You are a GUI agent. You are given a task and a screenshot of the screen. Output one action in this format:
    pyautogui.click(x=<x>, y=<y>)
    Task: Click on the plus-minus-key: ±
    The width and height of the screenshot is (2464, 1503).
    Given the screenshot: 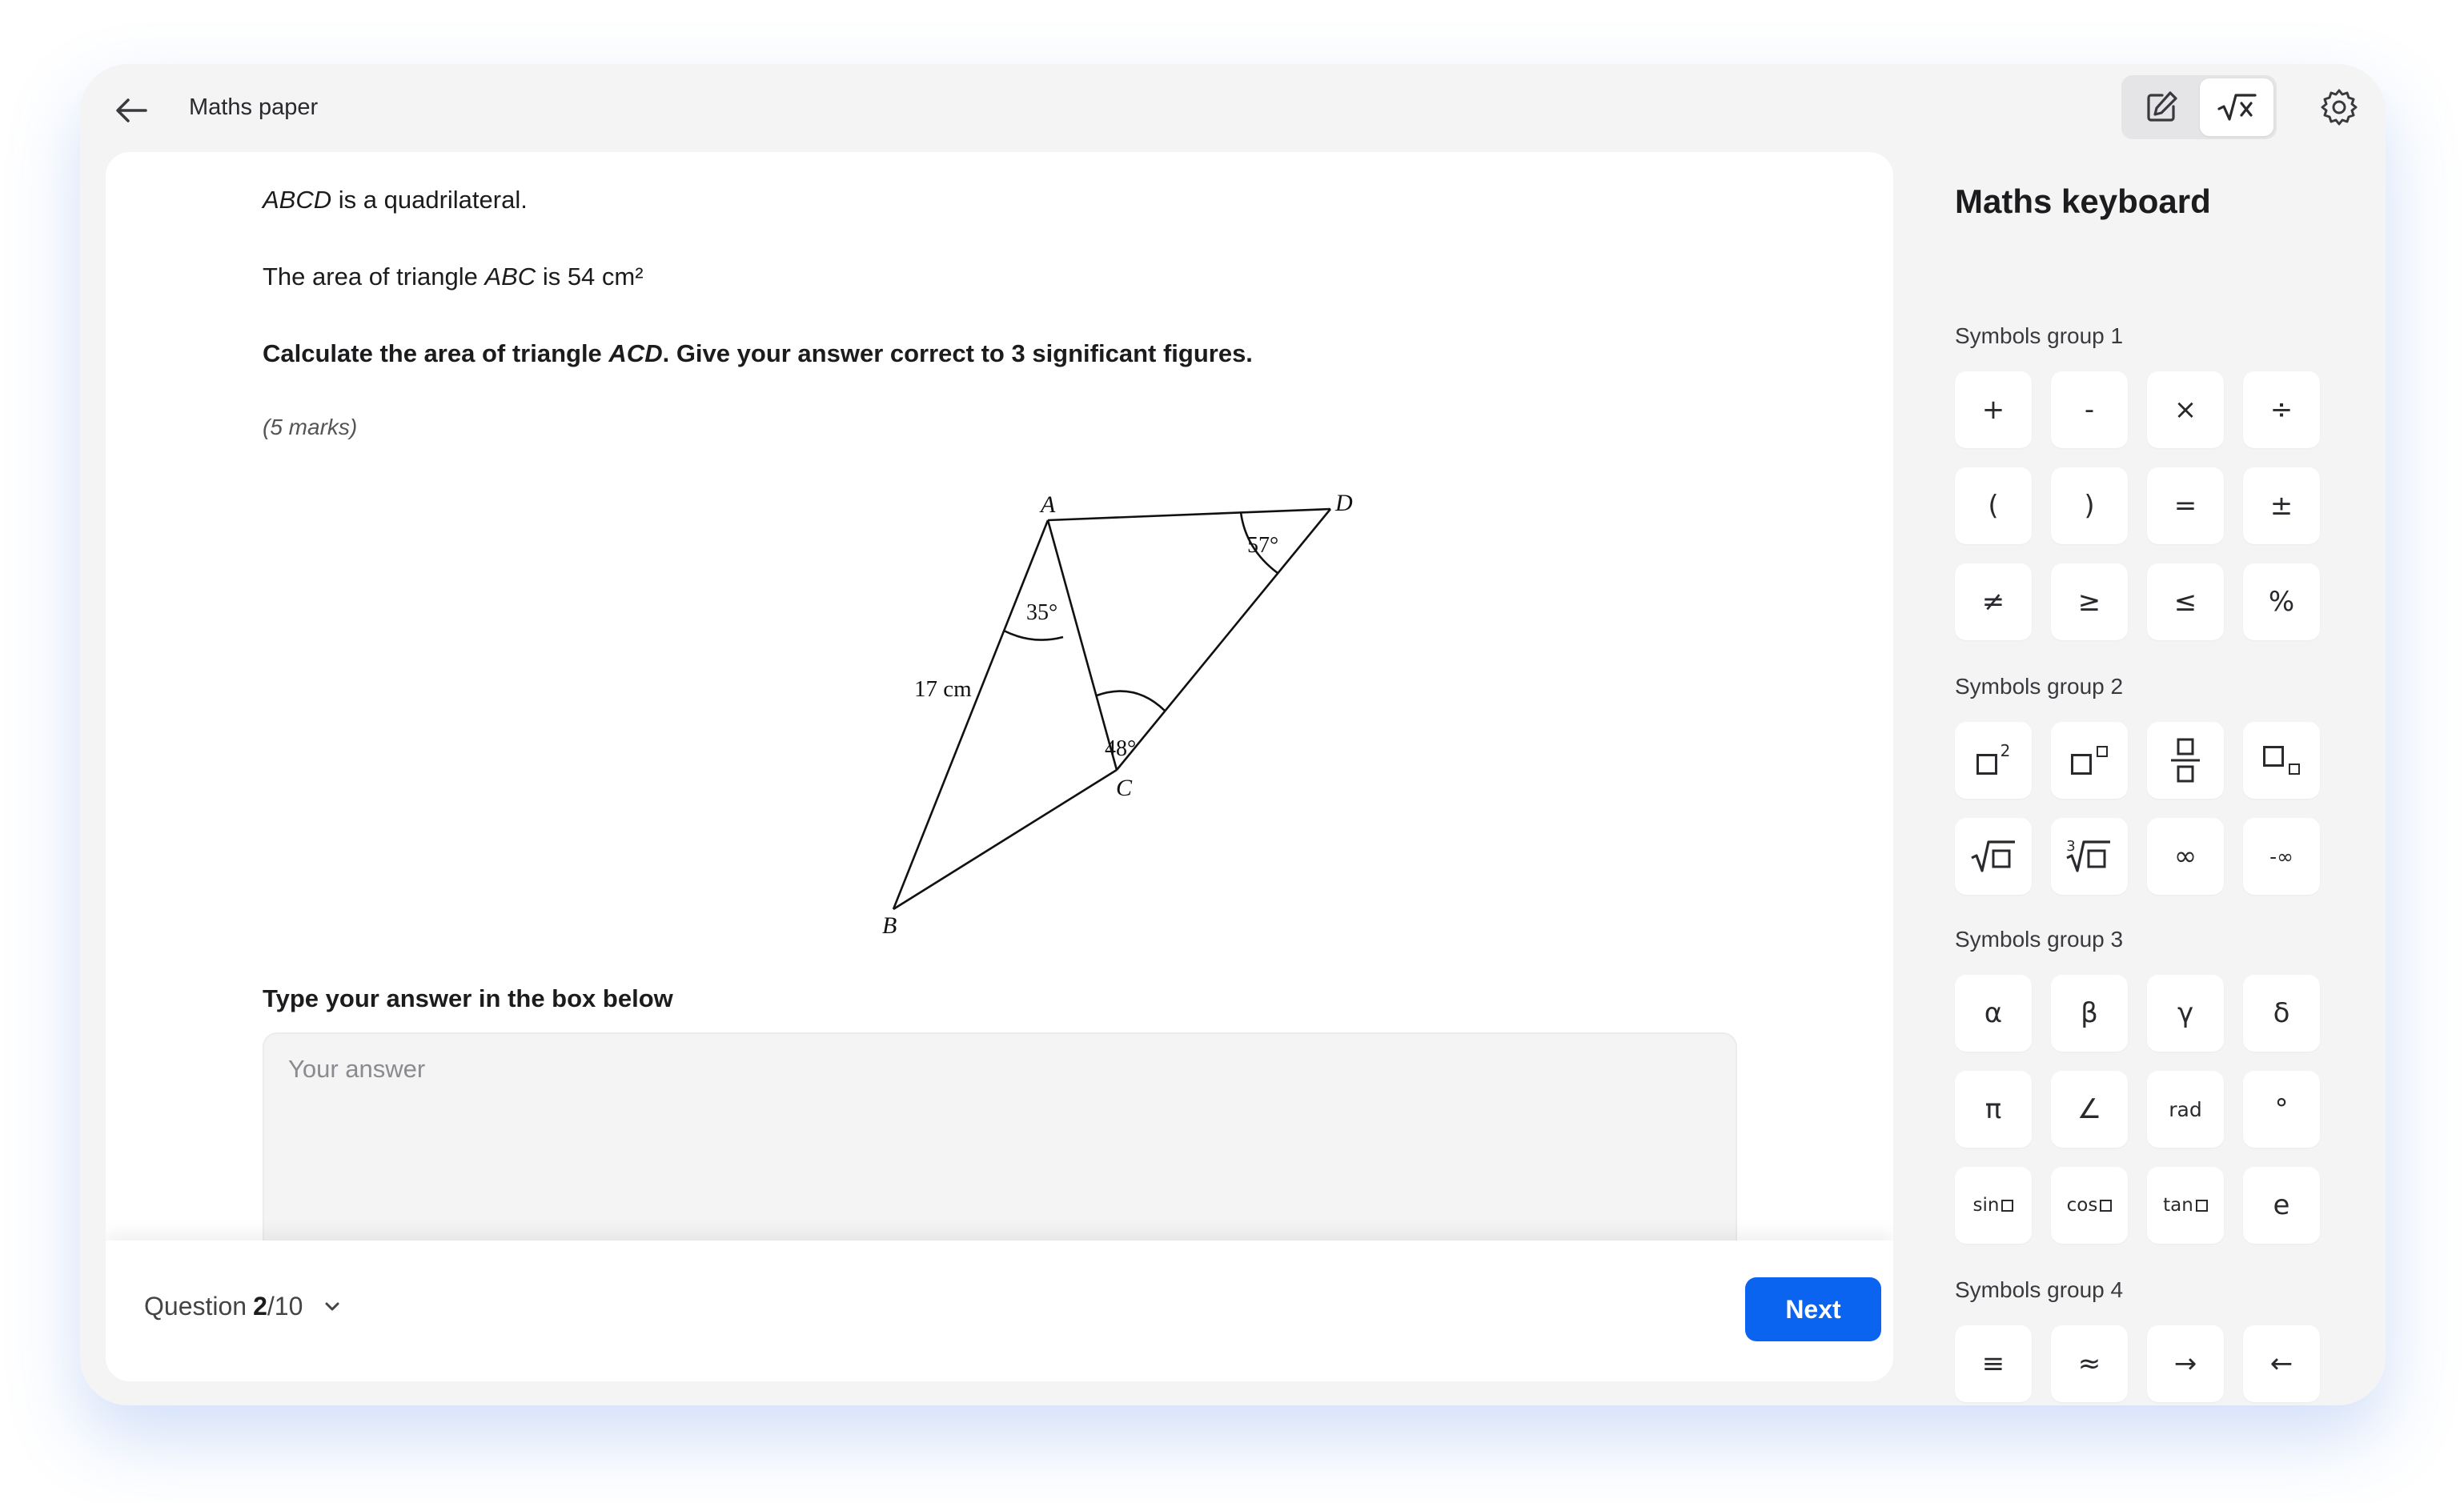 What is the action you would take?
    pyautogui.click(x=2281, y=505)
    